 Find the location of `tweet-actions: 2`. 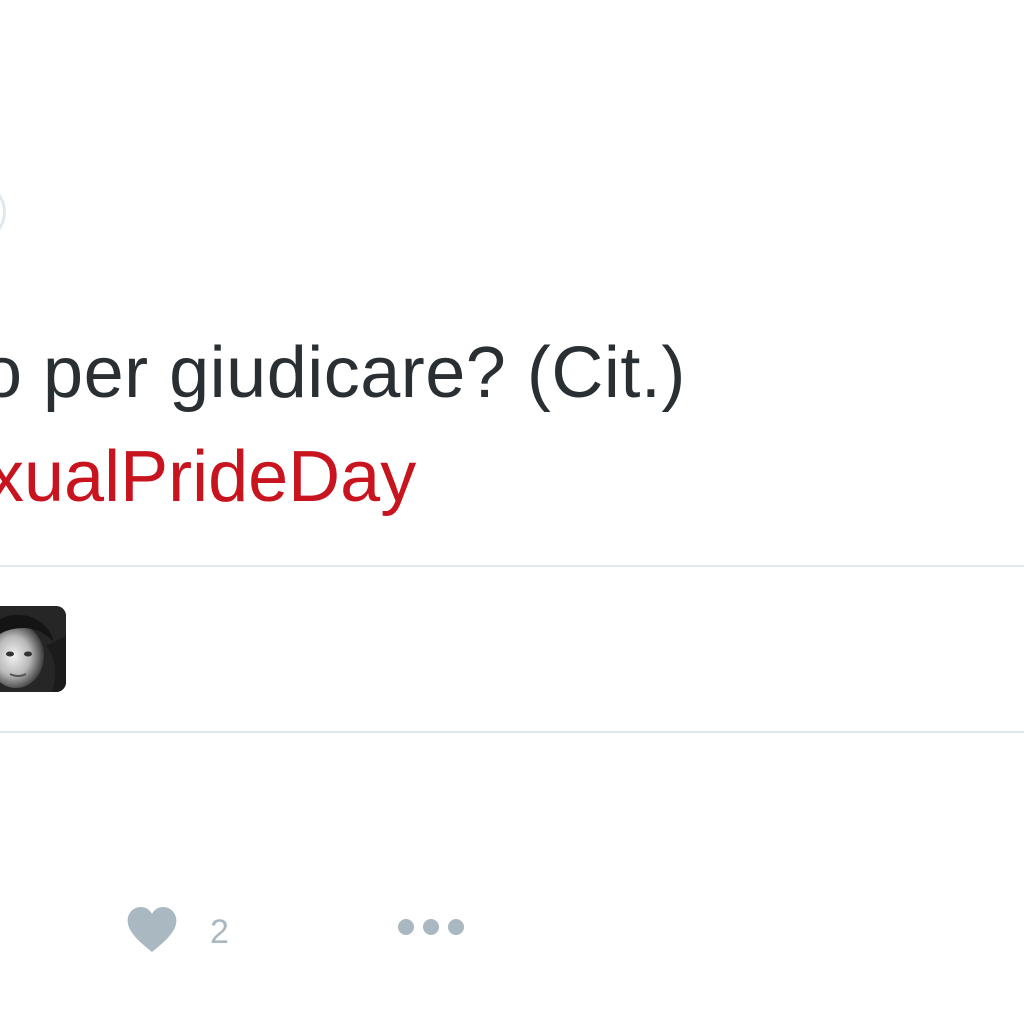

tweet-actions: 2 is located at coordinates (512, 935).